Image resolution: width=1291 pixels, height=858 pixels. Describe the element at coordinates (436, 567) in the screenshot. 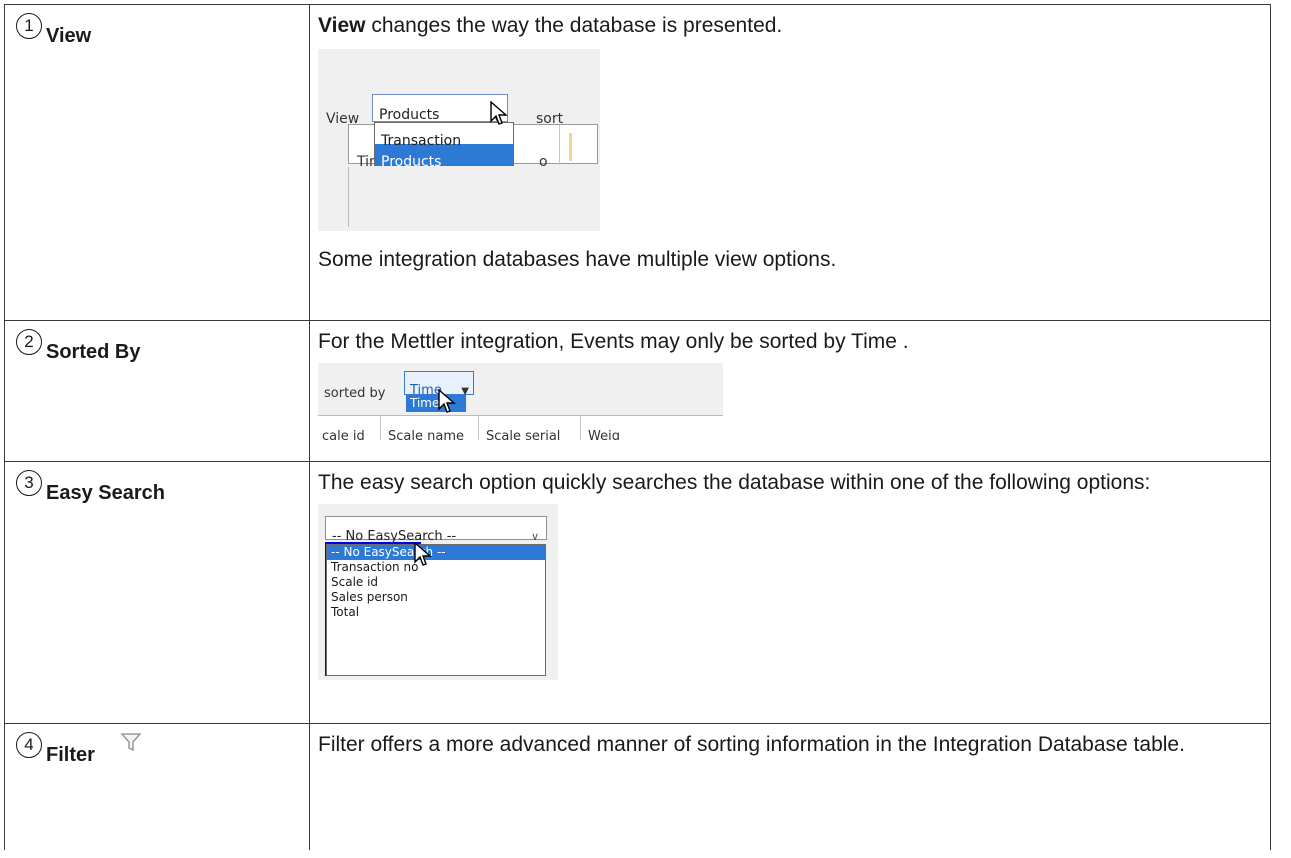

I see `list-item: Transaction no` at that location.